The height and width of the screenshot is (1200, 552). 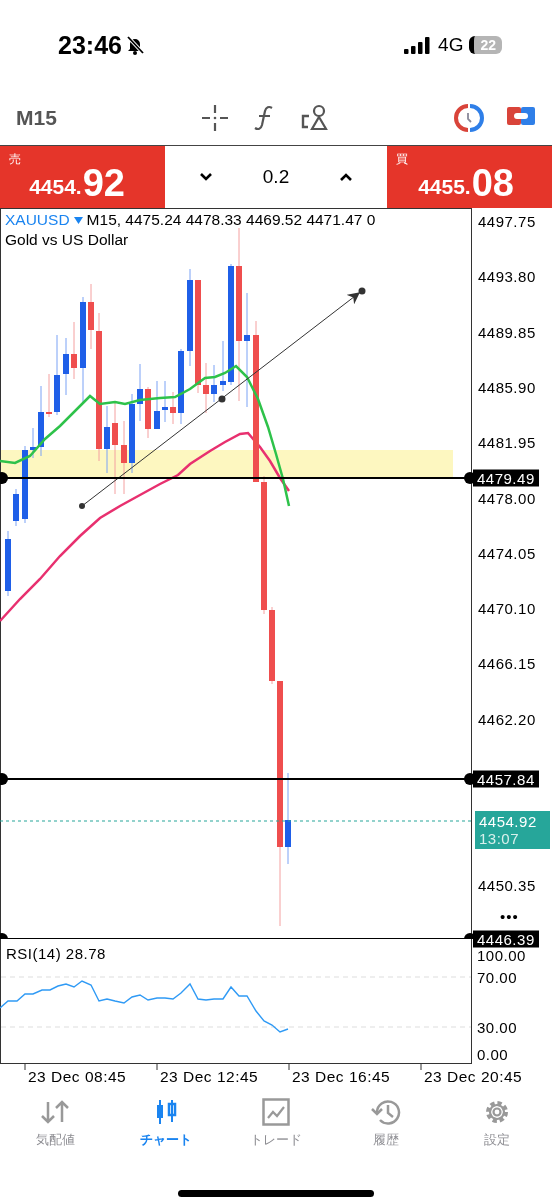 What do you see at coordinates (509, 916) in the screenshot?
I see `more-button: •••` at bounding box center [509, 916].